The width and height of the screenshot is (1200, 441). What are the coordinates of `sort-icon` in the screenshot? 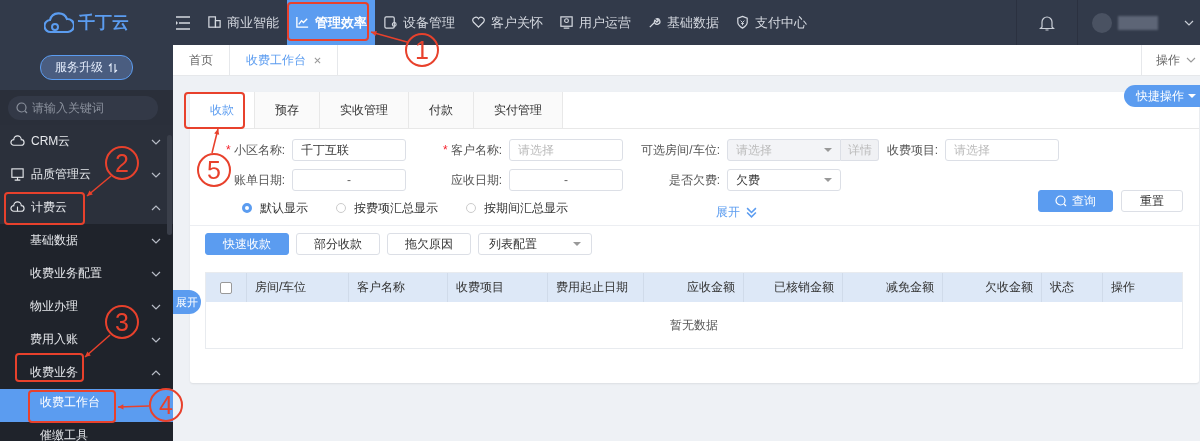 It's located at (113, 67).